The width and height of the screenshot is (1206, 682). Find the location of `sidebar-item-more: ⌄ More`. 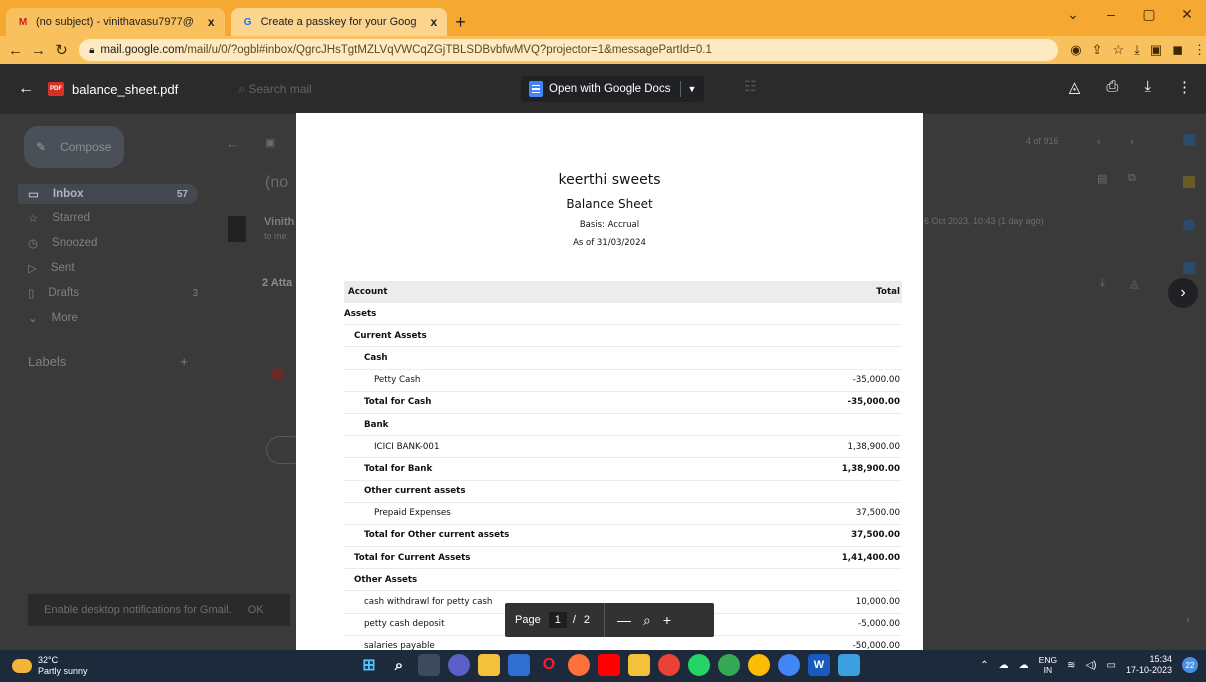

sidebar-item-more: ⌄ More is located at coordinates (113, 318).